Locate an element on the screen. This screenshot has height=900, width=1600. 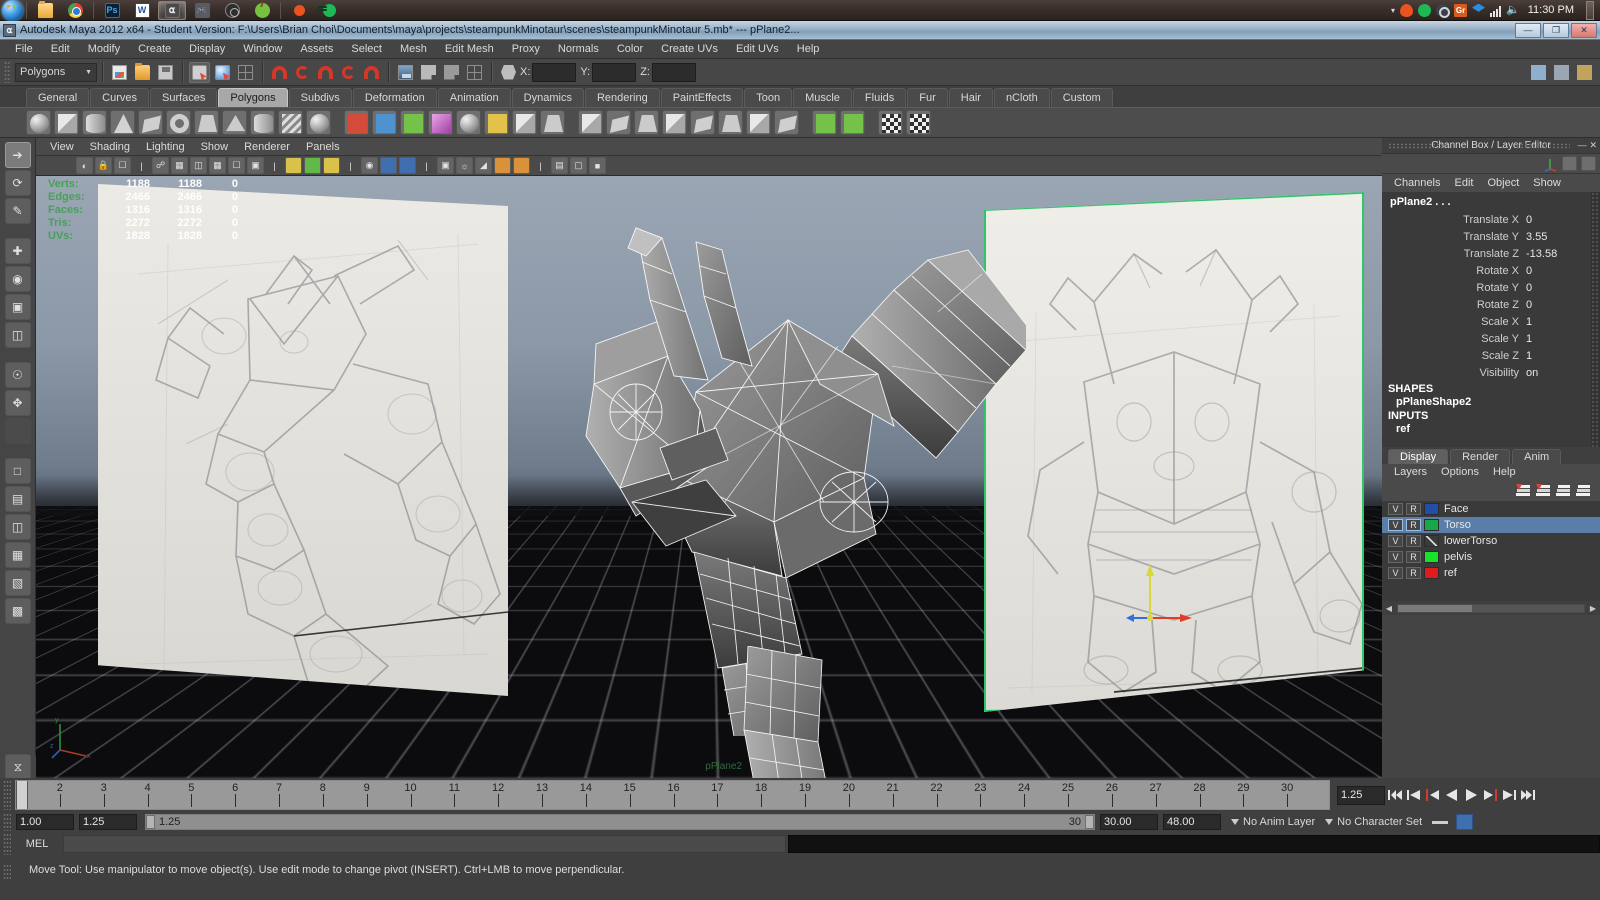
snap-to-curve-button is located at coordinates (302, 72).